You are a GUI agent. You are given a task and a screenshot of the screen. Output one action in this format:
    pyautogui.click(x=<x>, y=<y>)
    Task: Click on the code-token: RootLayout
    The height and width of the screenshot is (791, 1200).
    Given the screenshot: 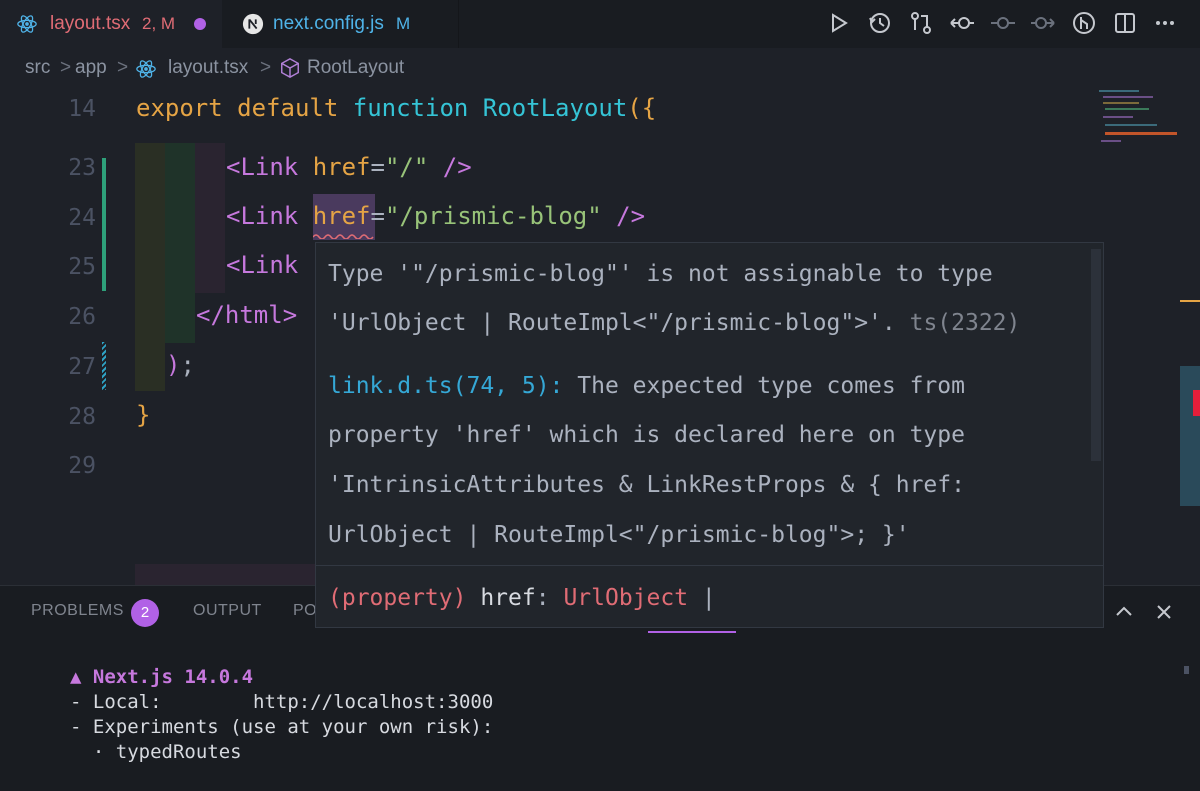 What is the action you would take?
    pyautogui.click(x=555, y=108)
    